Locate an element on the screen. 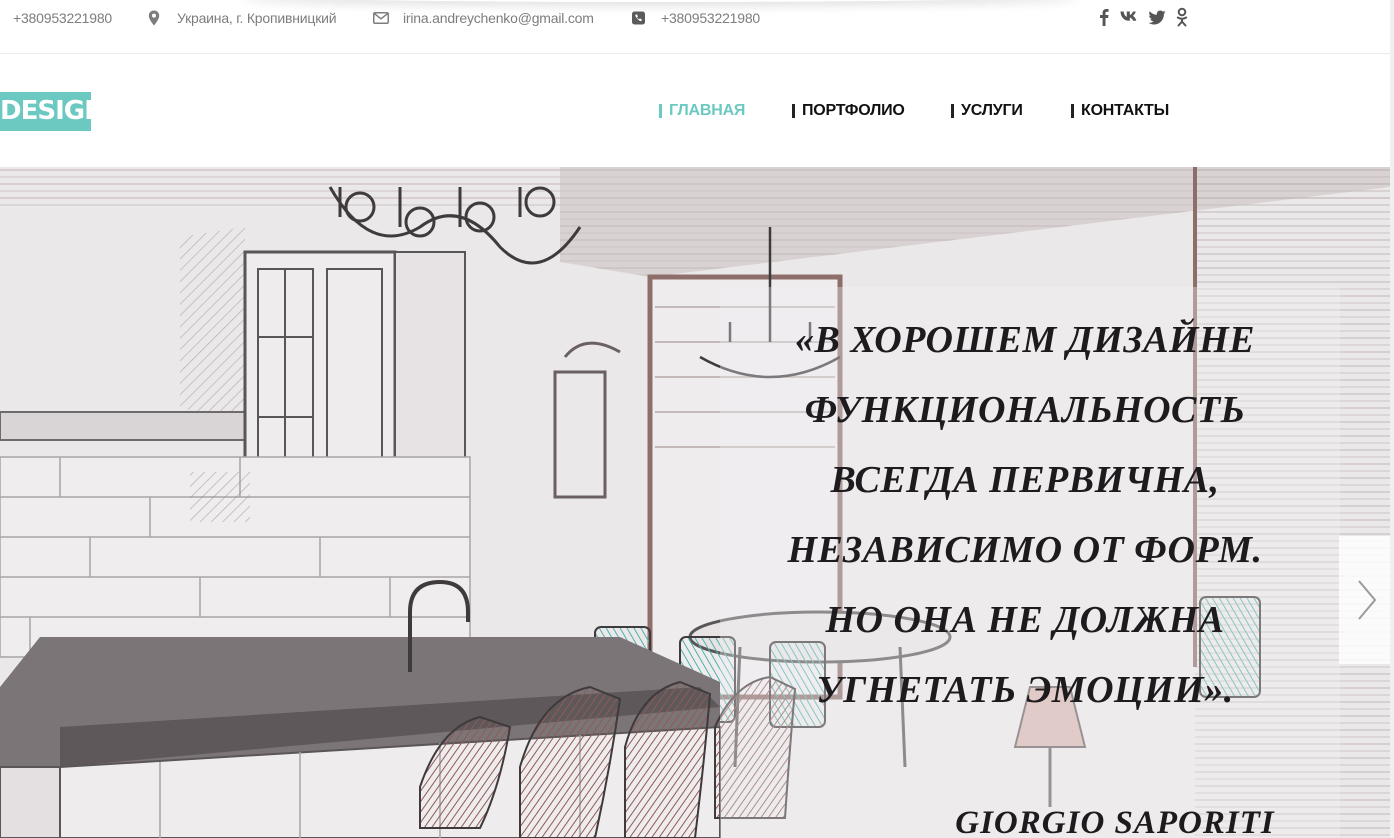  nav-item-label: ГЛАВНАЯ is located at coordinates (707, 110).